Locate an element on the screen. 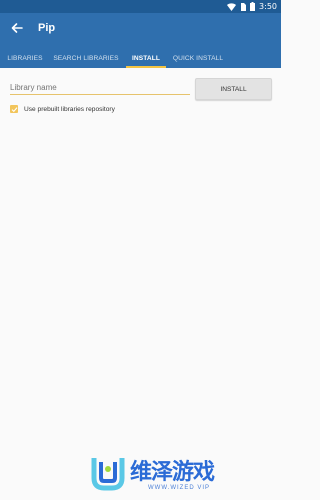 This screenshot has height=500, width=320. watermark-subtitle: WWW.WIZED VIP is located at coordinates (179, 488).